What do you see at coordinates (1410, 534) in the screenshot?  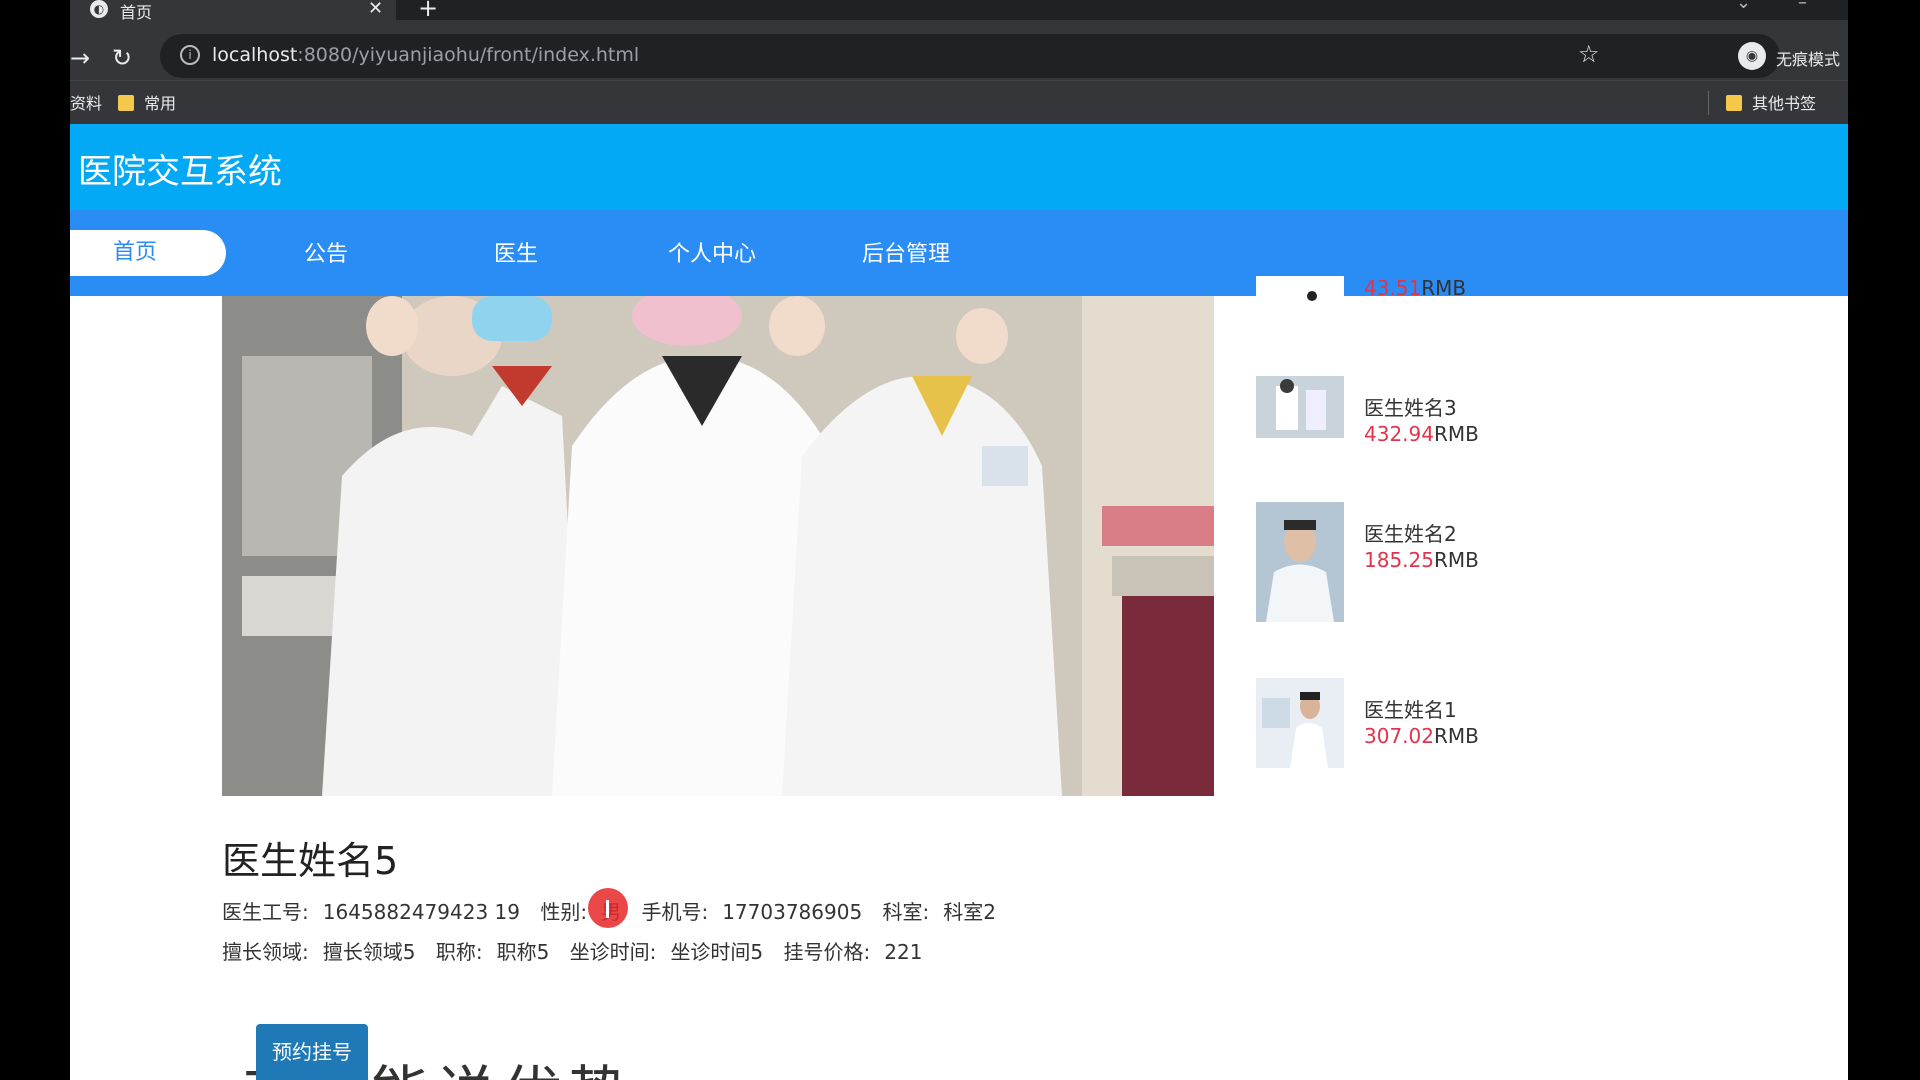 I see `doctor-name: 医生姓名2` at bounding box center [1410, 534].